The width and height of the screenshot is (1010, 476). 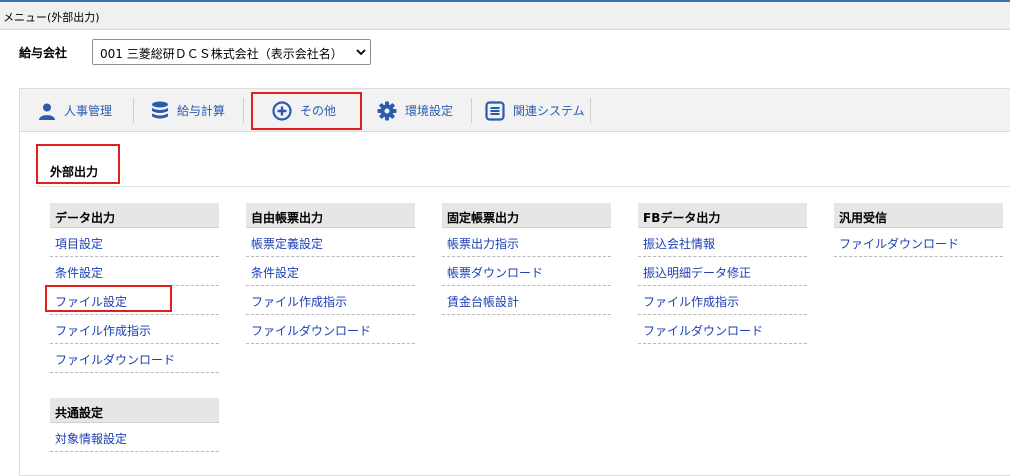 What do you see at coordinates (526, 300) in the screenshot?
I see `menu-link-wage-ledger-design: 賃金台帳設計` at bounding box center [526, 300].